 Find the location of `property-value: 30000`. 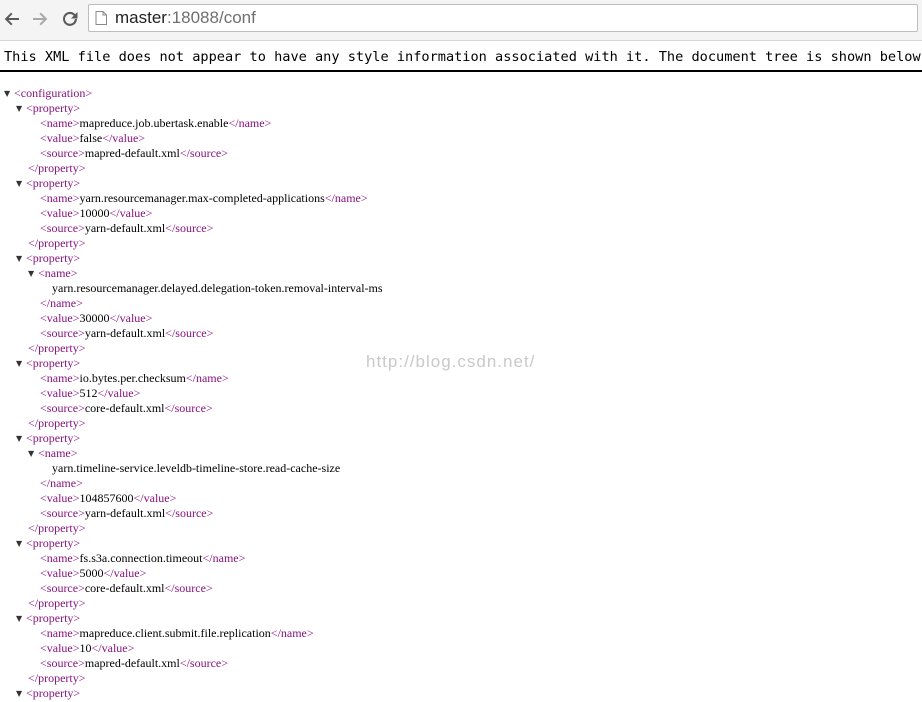

property-value: 30000 is located at coordinates (94, 318).